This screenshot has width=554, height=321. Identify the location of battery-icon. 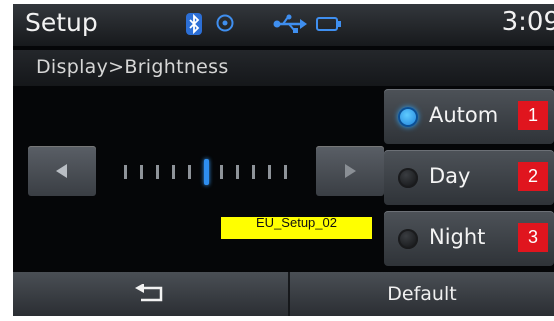
(330, 24).